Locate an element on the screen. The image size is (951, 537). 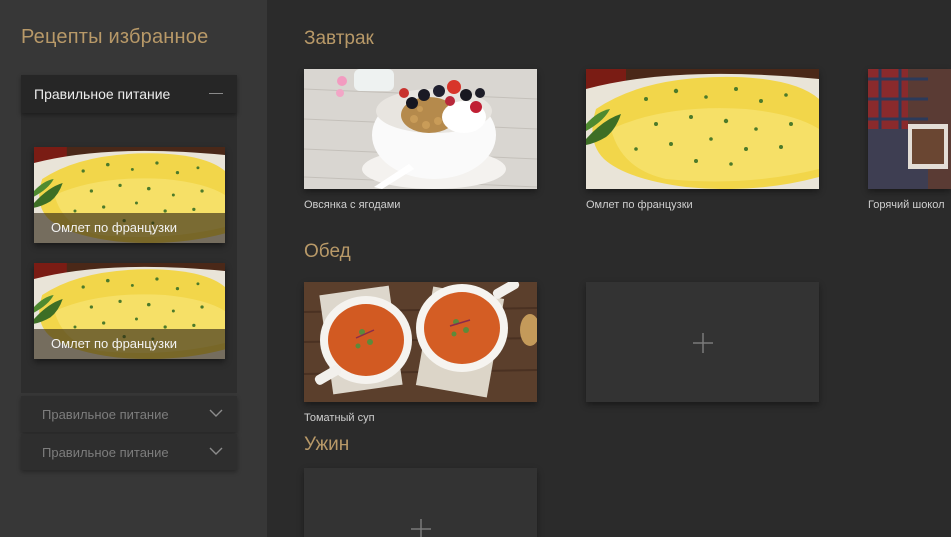
oatmeal-berries-image is located at coordinates (420, 129).